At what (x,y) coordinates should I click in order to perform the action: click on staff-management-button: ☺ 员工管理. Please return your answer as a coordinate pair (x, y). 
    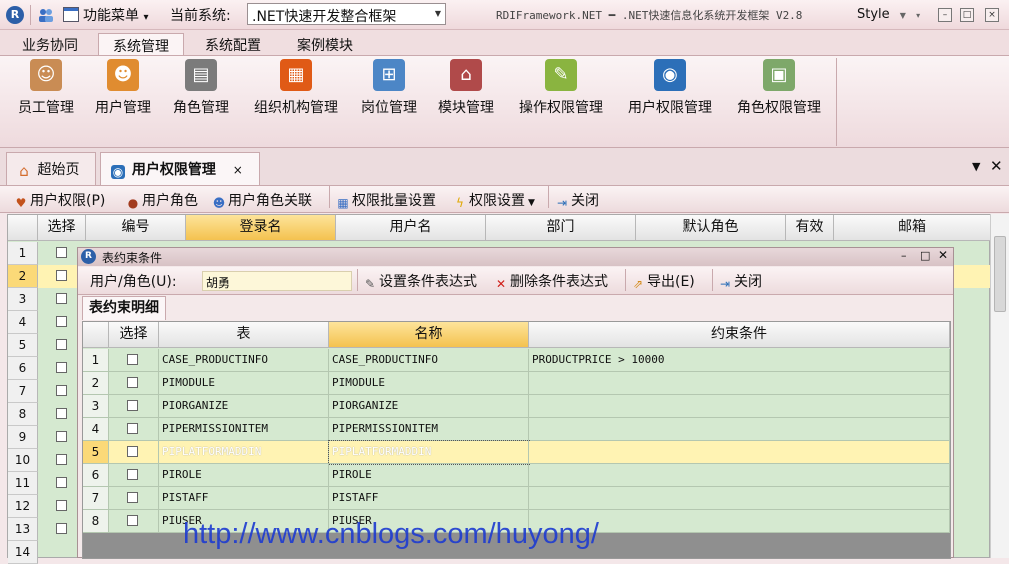
    Looking at the image, I should click on (46, 91).